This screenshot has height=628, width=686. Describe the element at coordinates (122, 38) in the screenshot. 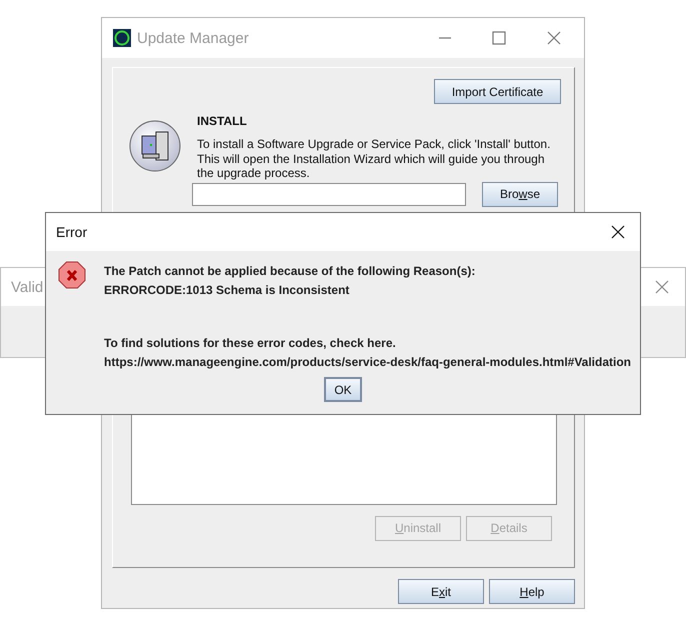

I see `logo-icon` at that location.